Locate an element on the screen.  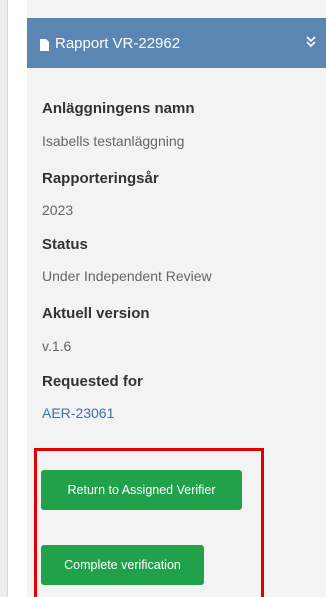
field-label-facility-name: Anläggningens namn is located at coordinates (118, 108).